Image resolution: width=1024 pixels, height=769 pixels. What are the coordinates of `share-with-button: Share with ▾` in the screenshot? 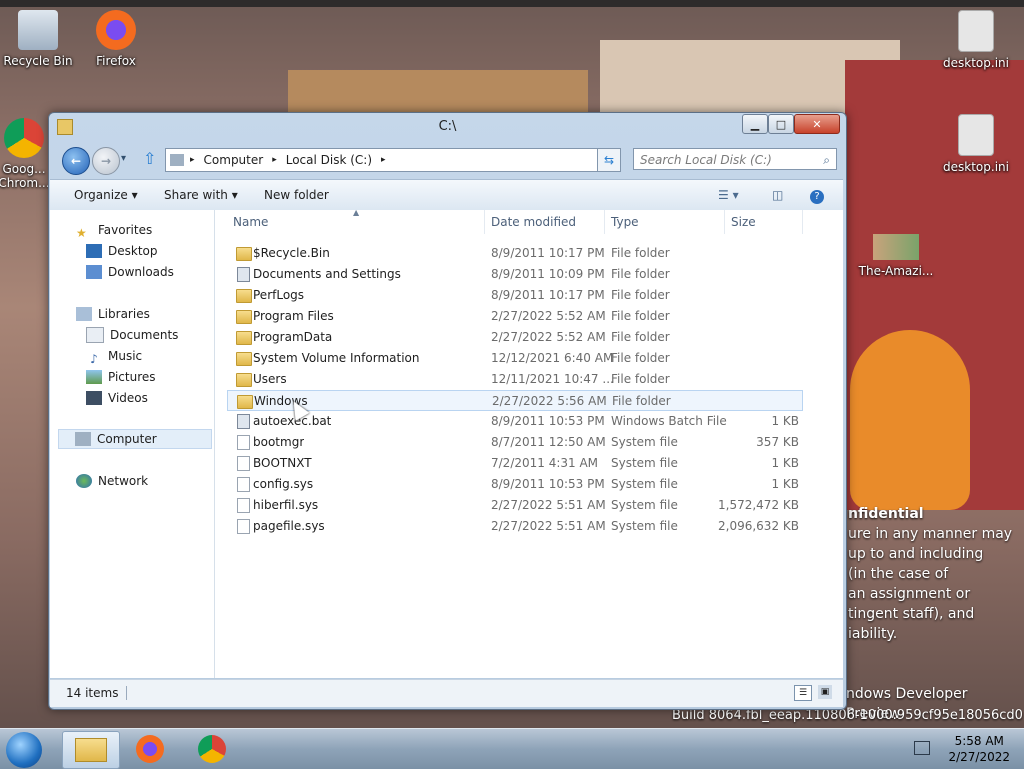 It's located at (201, 195).